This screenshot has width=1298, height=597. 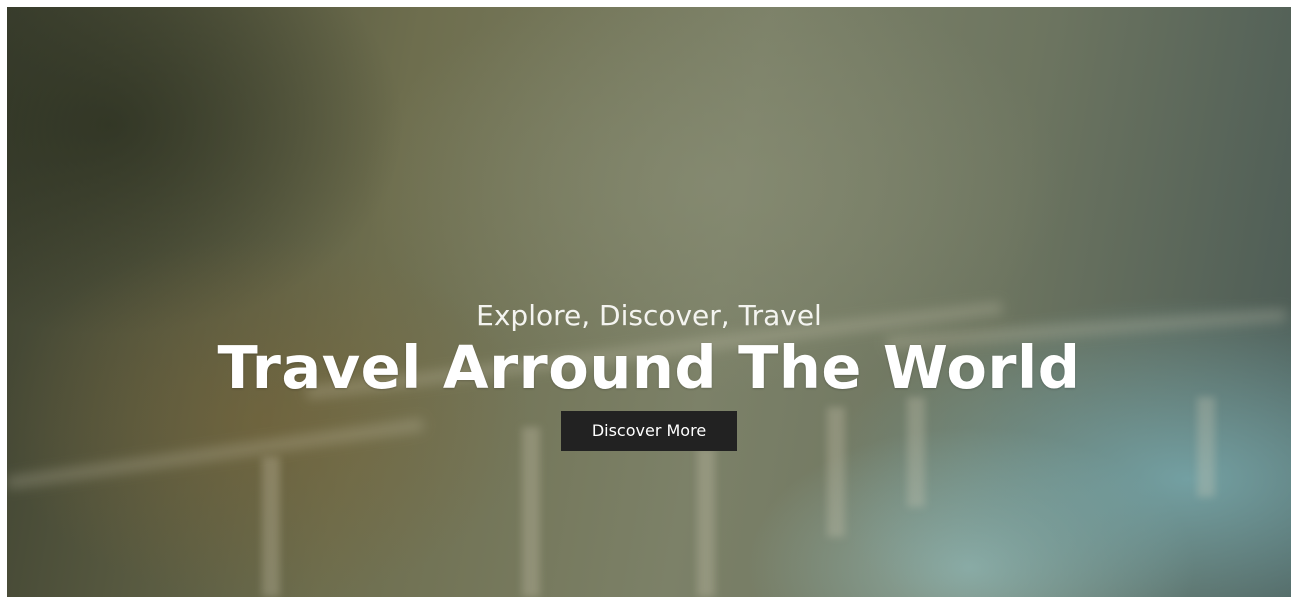 I want to click on discover-more-button: Discover More, so click(x=649, y=431).